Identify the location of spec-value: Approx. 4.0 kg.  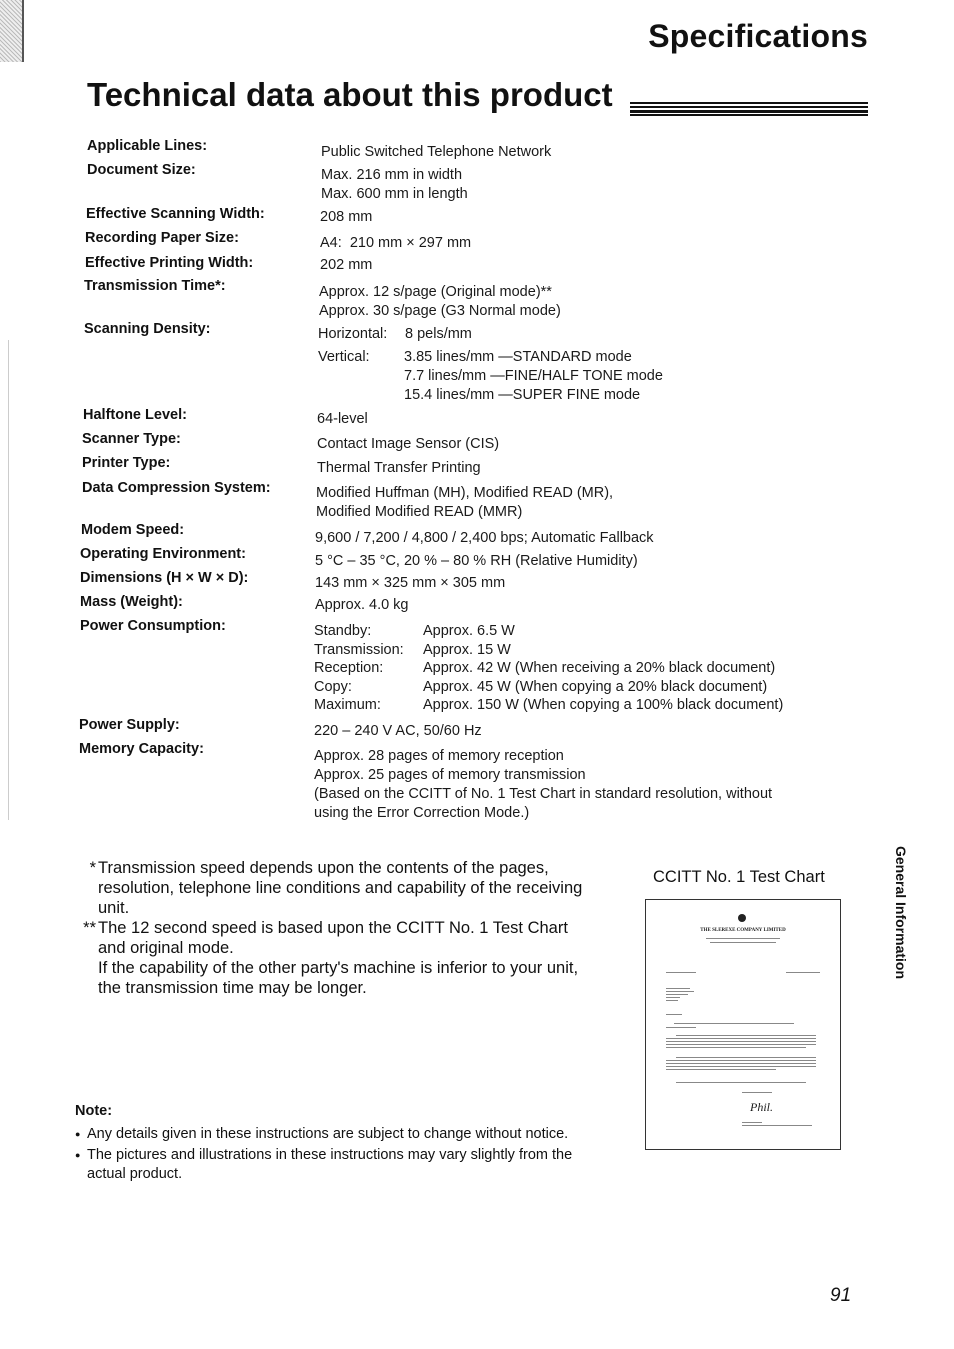
(362, 605).